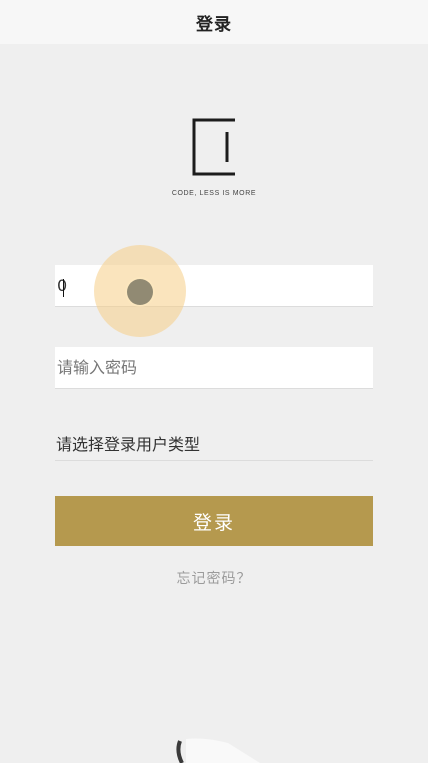 The height and width of the screenshot is (763, 428). I want to click on brand-logo: CODE, LESS IS MORE, so click(214, 157).